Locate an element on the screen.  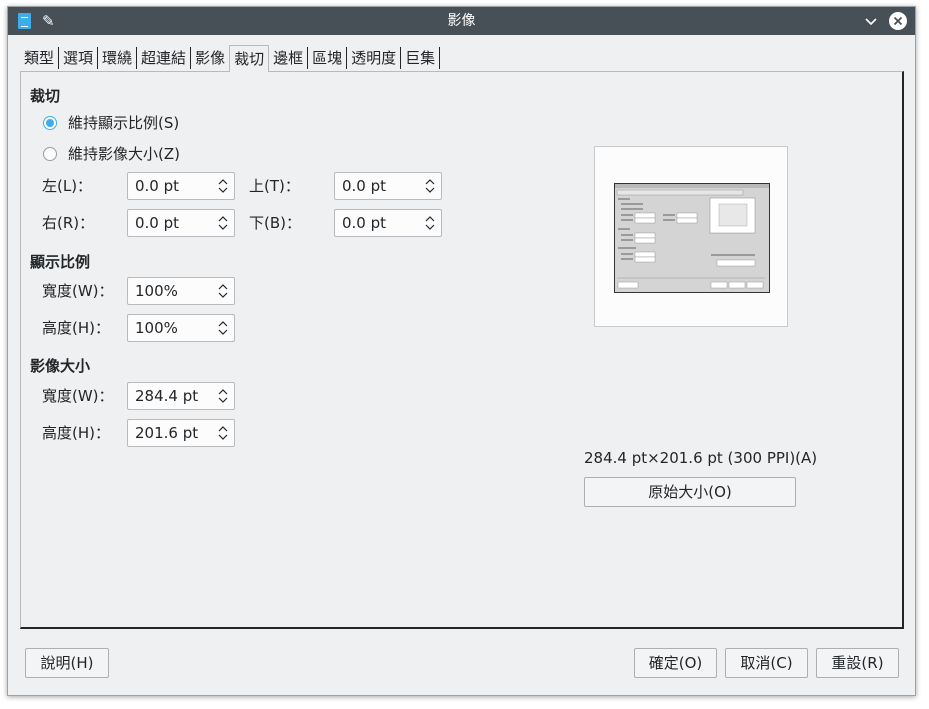
crop-preview is located at coordinates (691, 236).